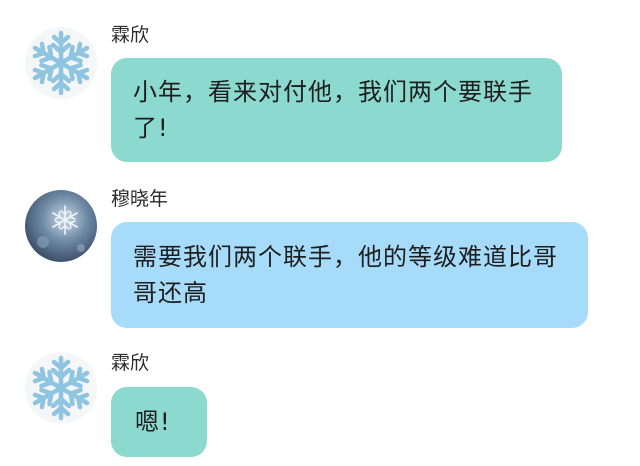 This screenshot has width=640, height=466. Describe the element at coordinates (159, 422) in the screenshot. I see `message-bubble: 嗯!` at that location.